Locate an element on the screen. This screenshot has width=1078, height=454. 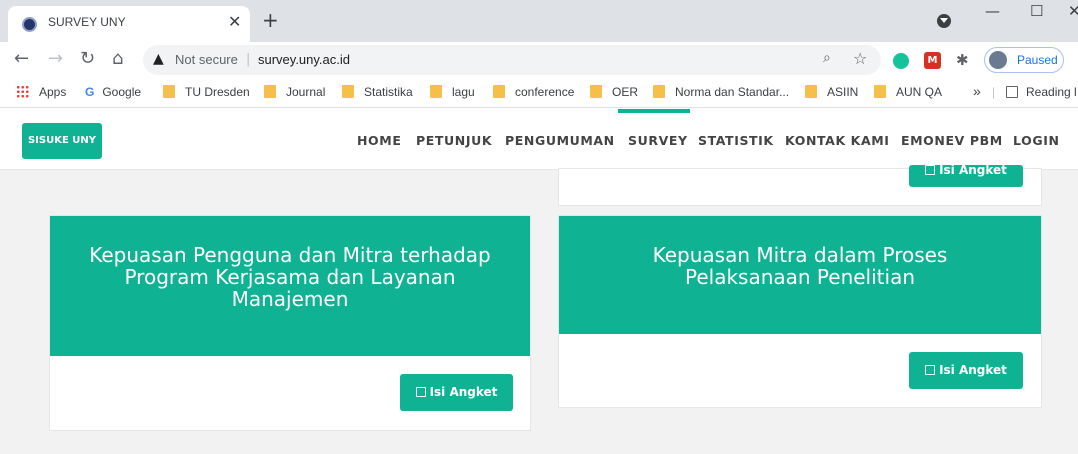
tab-title: SURVEY UNY is located at coordinates (87, 22).